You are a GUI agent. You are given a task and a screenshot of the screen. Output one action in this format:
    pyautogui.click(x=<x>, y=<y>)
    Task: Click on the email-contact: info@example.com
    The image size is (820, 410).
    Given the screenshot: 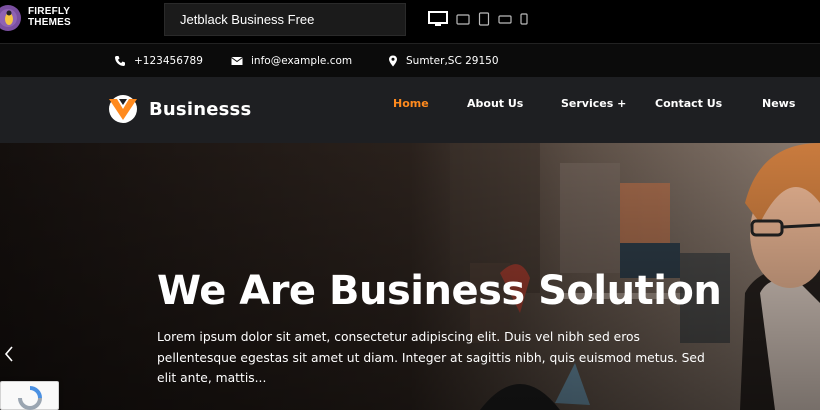 What is the action you would take?
    pyautogui.click(x=291, y=60)
    